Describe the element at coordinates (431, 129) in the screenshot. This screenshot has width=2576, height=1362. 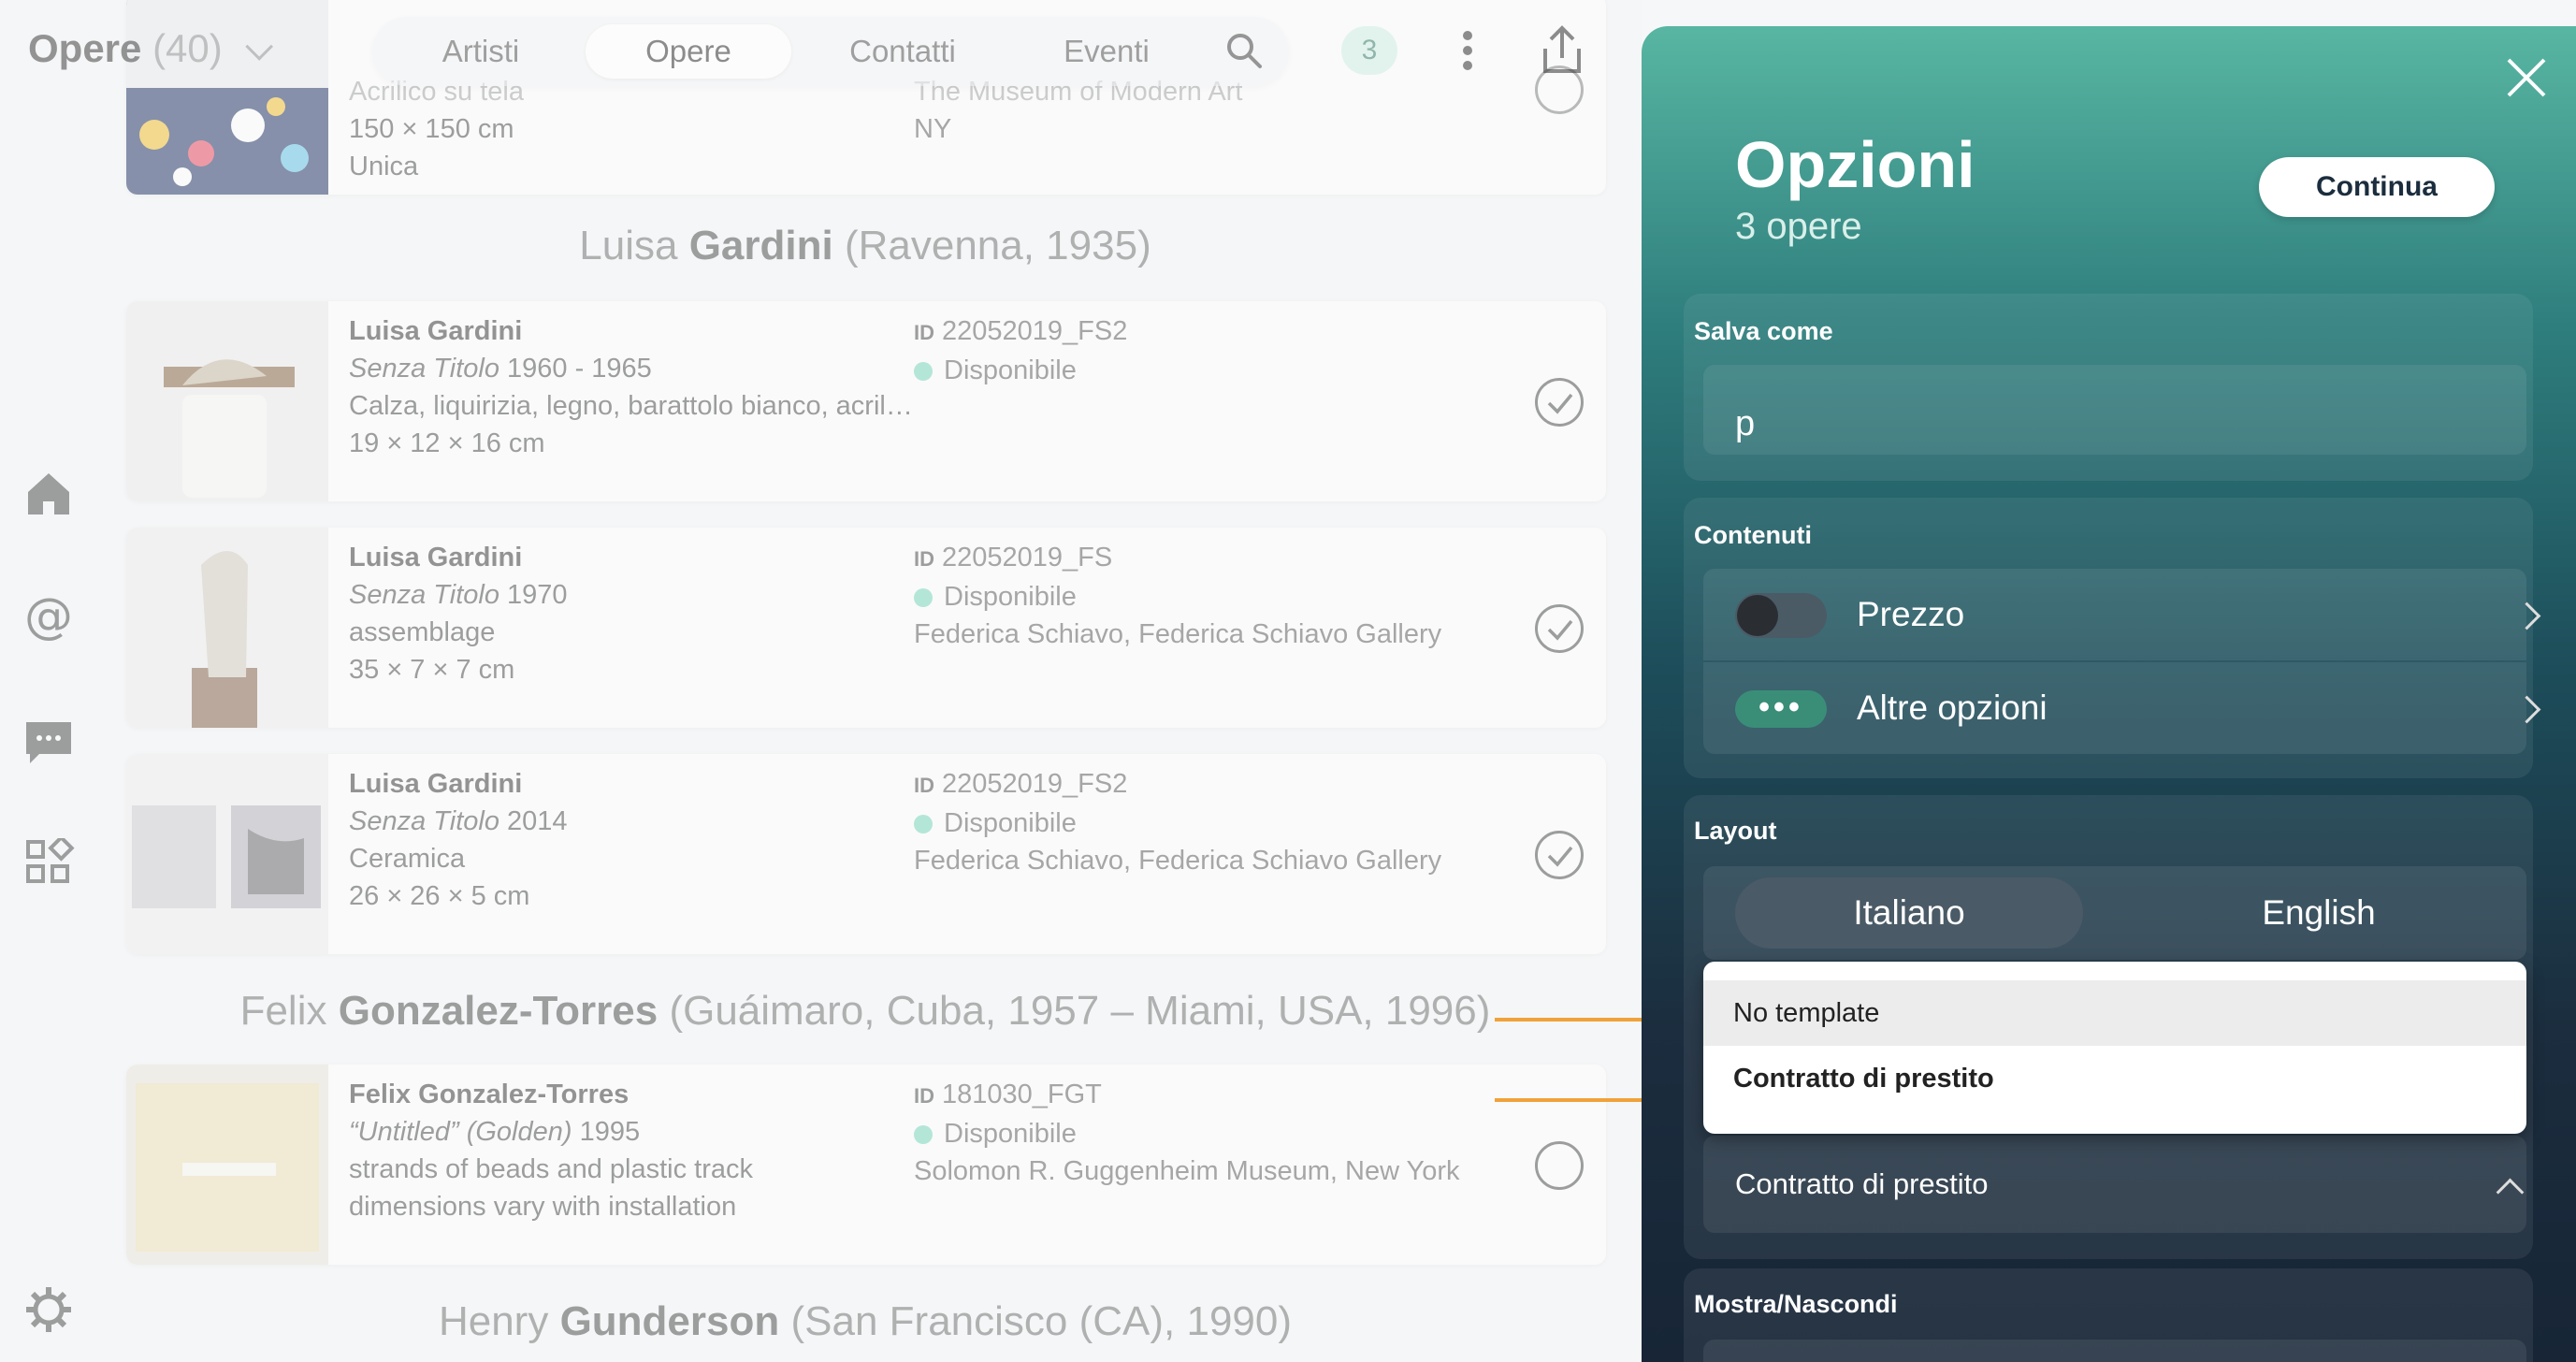
I see `work-size: 150 × 150 cm` at that location.